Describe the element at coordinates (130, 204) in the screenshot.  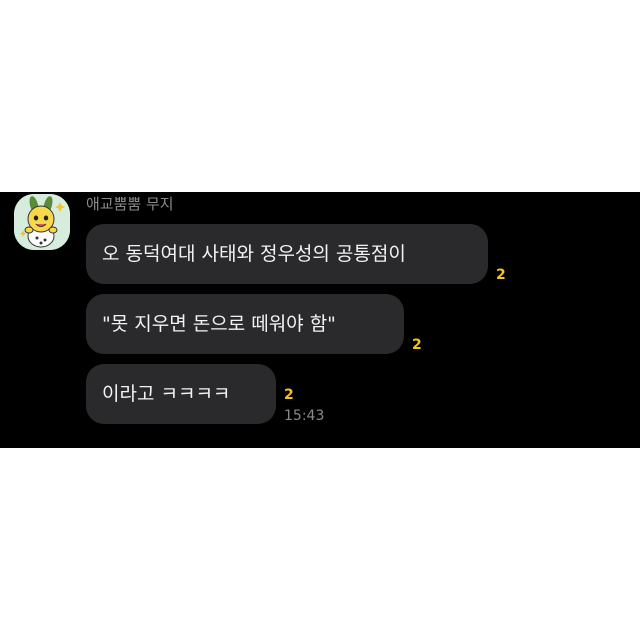
I see `sender-name: 애교뿜뿜 무지` at that location.